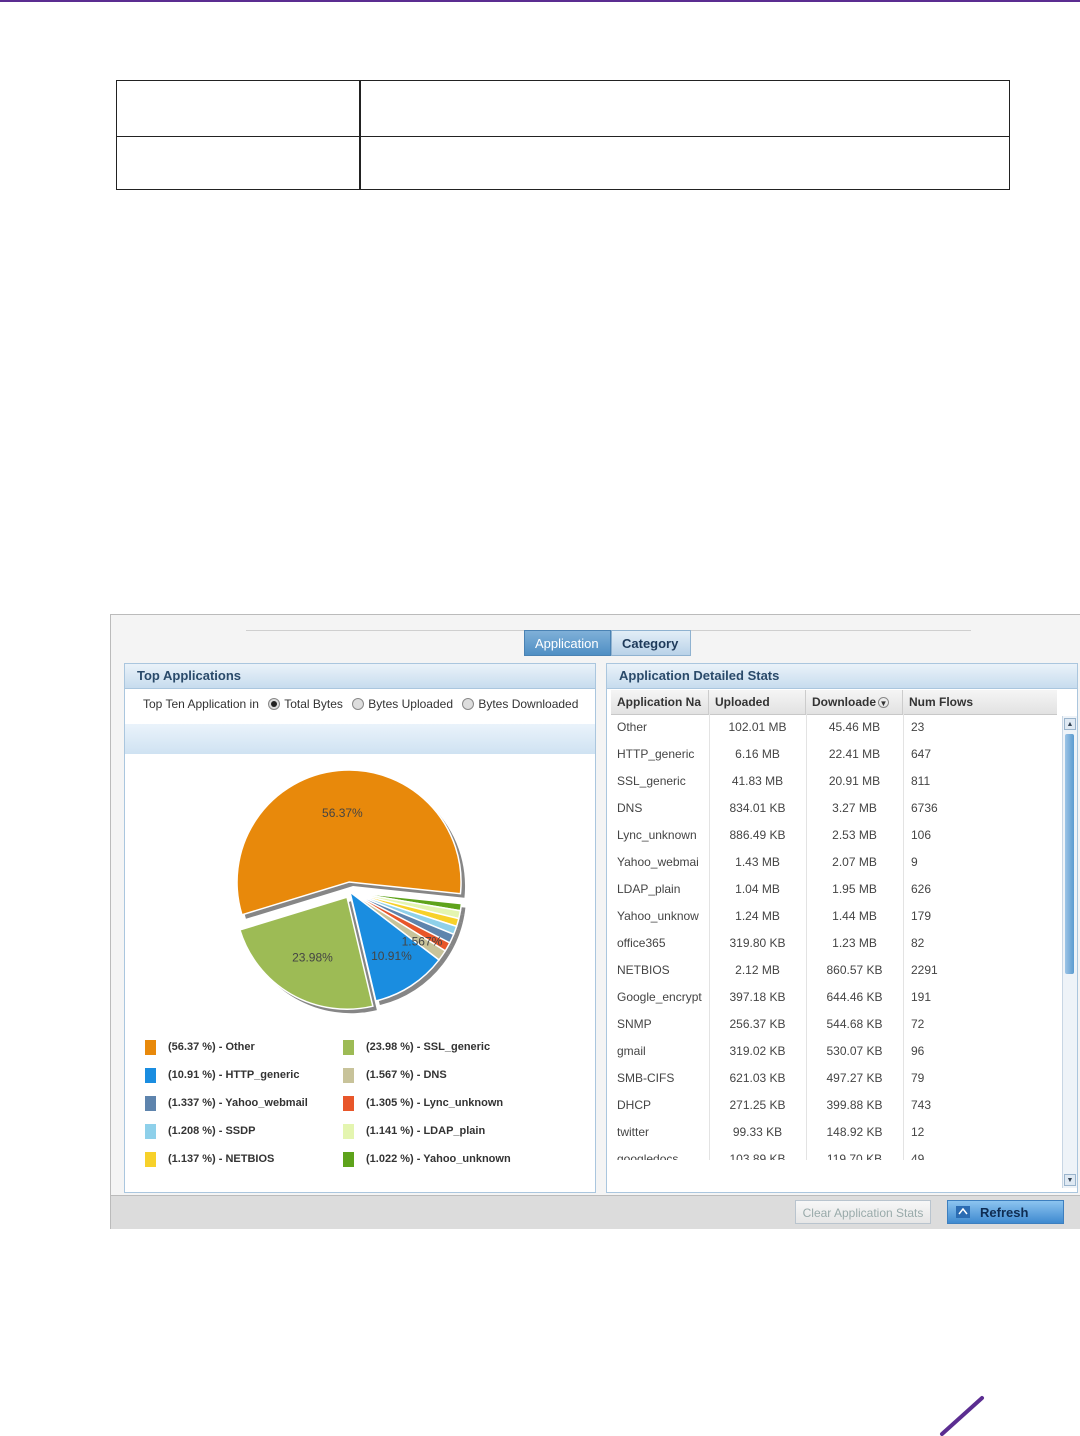 This screenshot has height=1436, width=1080. I want to click on legend-item: (1.337 %) - Yahoo_webmail, so click(226, 1103).